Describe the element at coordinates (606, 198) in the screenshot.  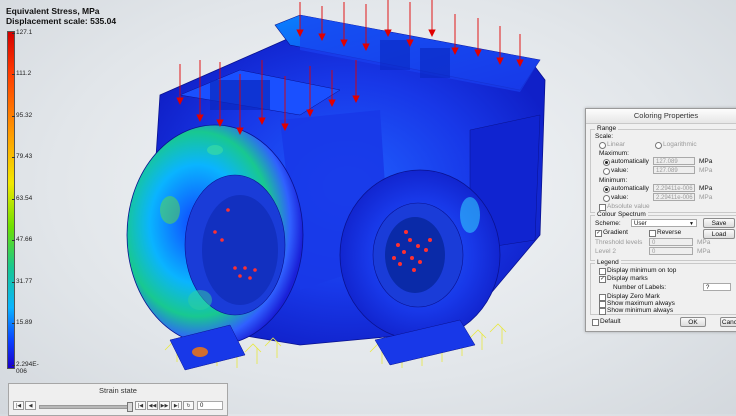
I see `min-value-radio` at that location.